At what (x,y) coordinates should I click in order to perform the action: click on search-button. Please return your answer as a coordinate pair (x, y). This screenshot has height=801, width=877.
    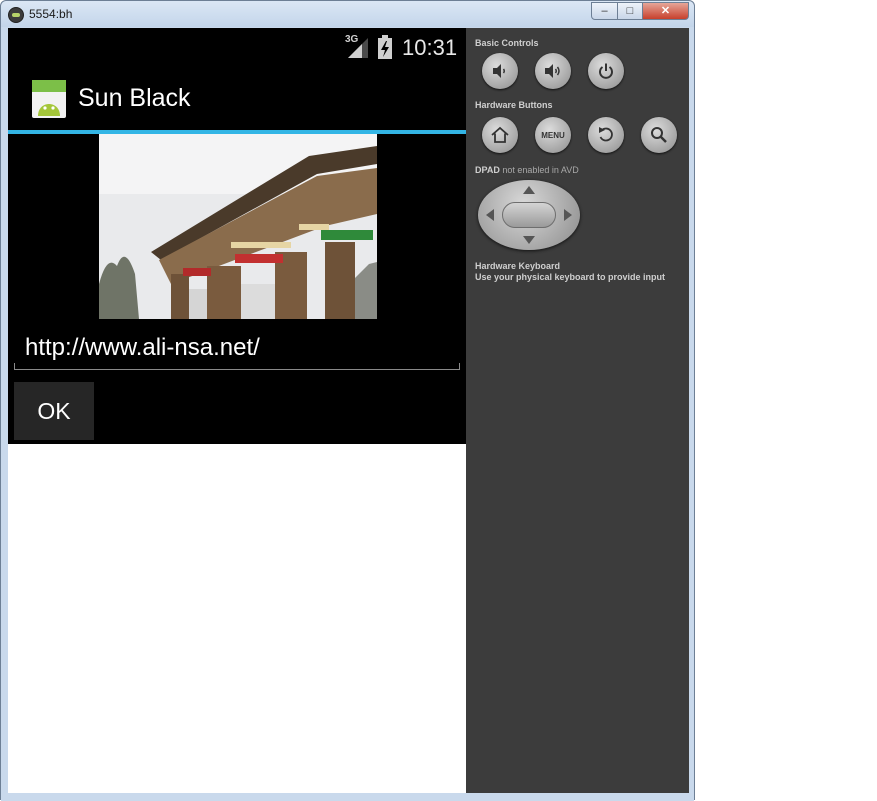
    Looking at the image, I should click on (659, 135).